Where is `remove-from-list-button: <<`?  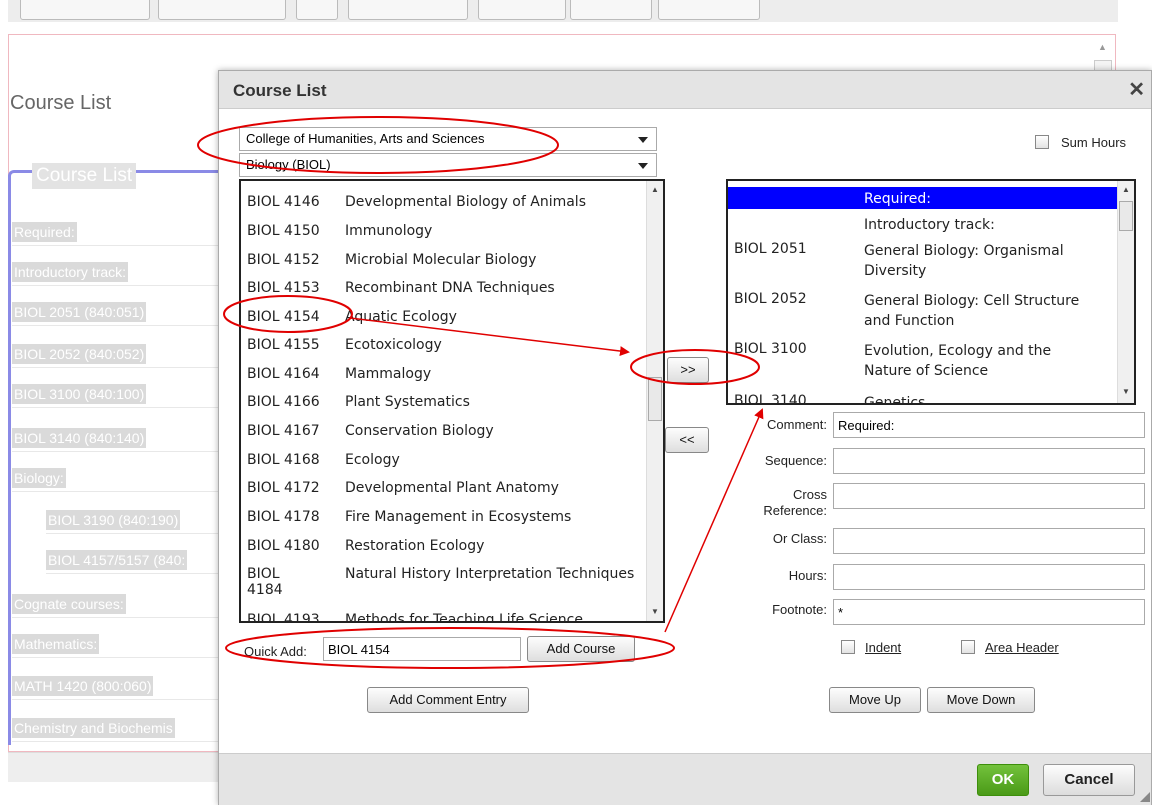 remove-from-list-button: << is located at coordinates (687, 440).